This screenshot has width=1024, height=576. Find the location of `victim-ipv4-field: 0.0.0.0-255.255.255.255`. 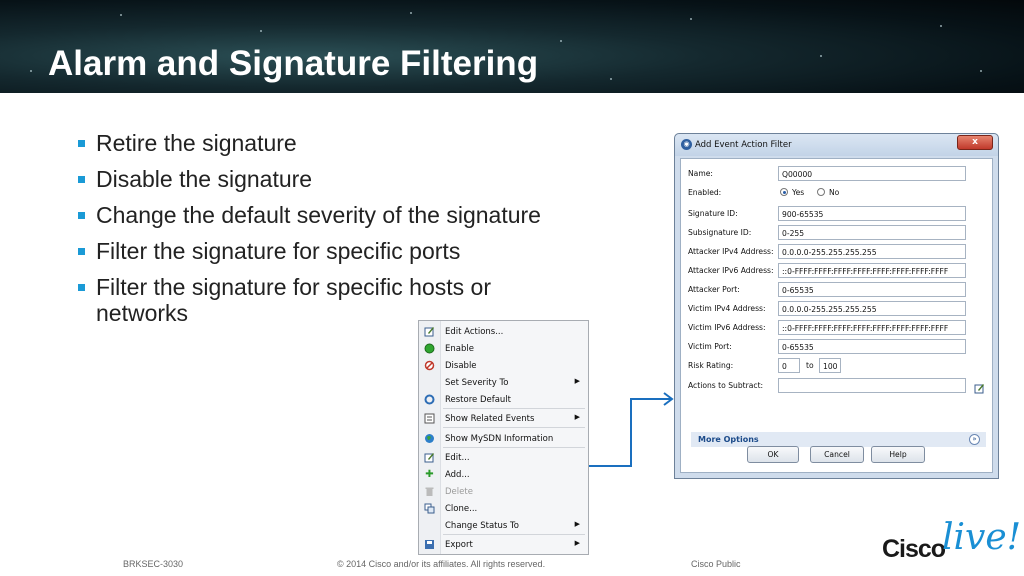

victim-ipv4-field: 0.0.0.0-255.255.255.255 is located at coordinates (872, 308).